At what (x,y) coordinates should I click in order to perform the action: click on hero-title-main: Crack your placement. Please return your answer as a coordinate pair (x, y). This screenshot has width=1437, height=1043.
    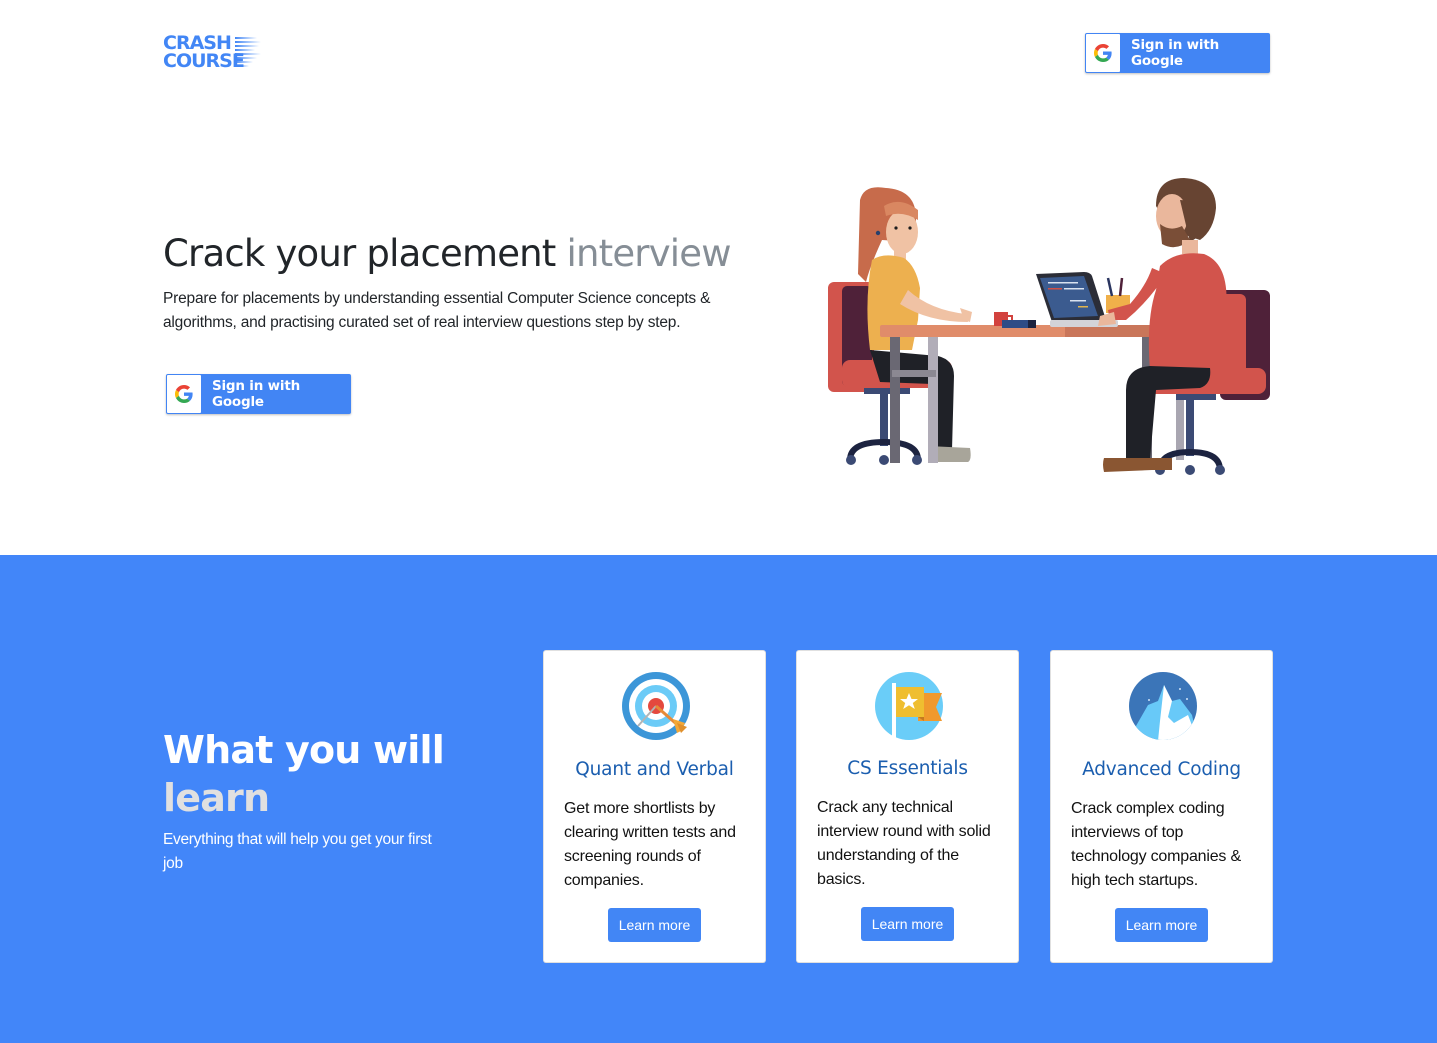
    Looking at the image, I should click on (359, 253).